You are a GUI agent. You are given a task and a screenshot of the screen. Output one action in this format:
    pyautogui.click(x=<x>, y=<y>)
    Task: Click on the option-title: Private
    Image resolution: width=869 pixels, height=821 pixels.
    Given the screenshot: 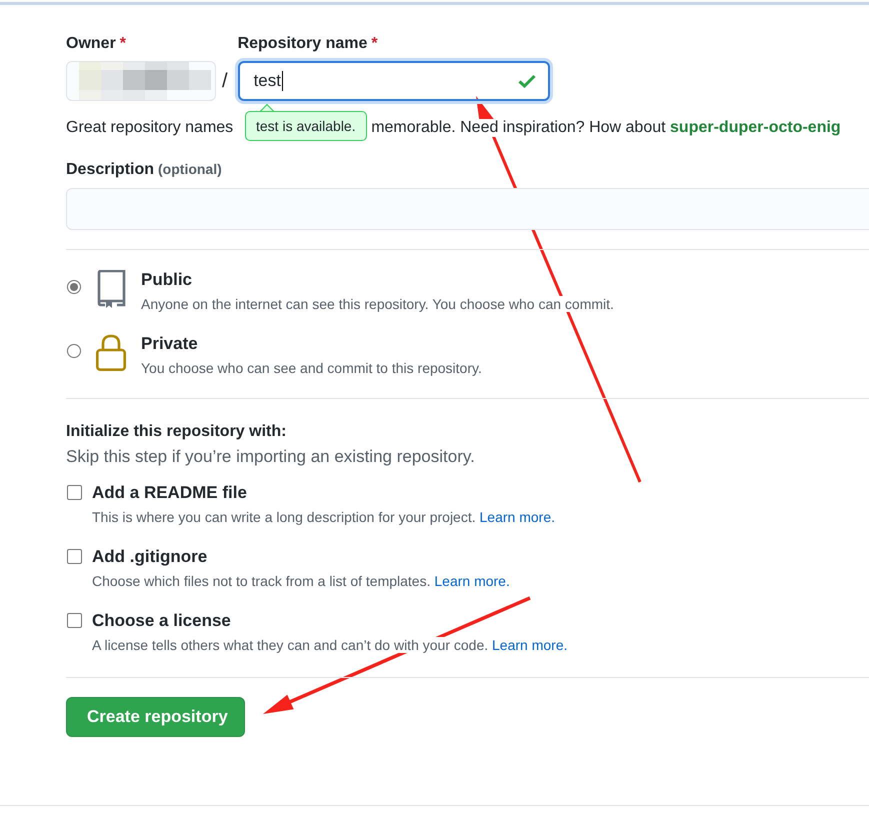 What is the action you would take?
    pyautogui.click(x=170, y=344)
    